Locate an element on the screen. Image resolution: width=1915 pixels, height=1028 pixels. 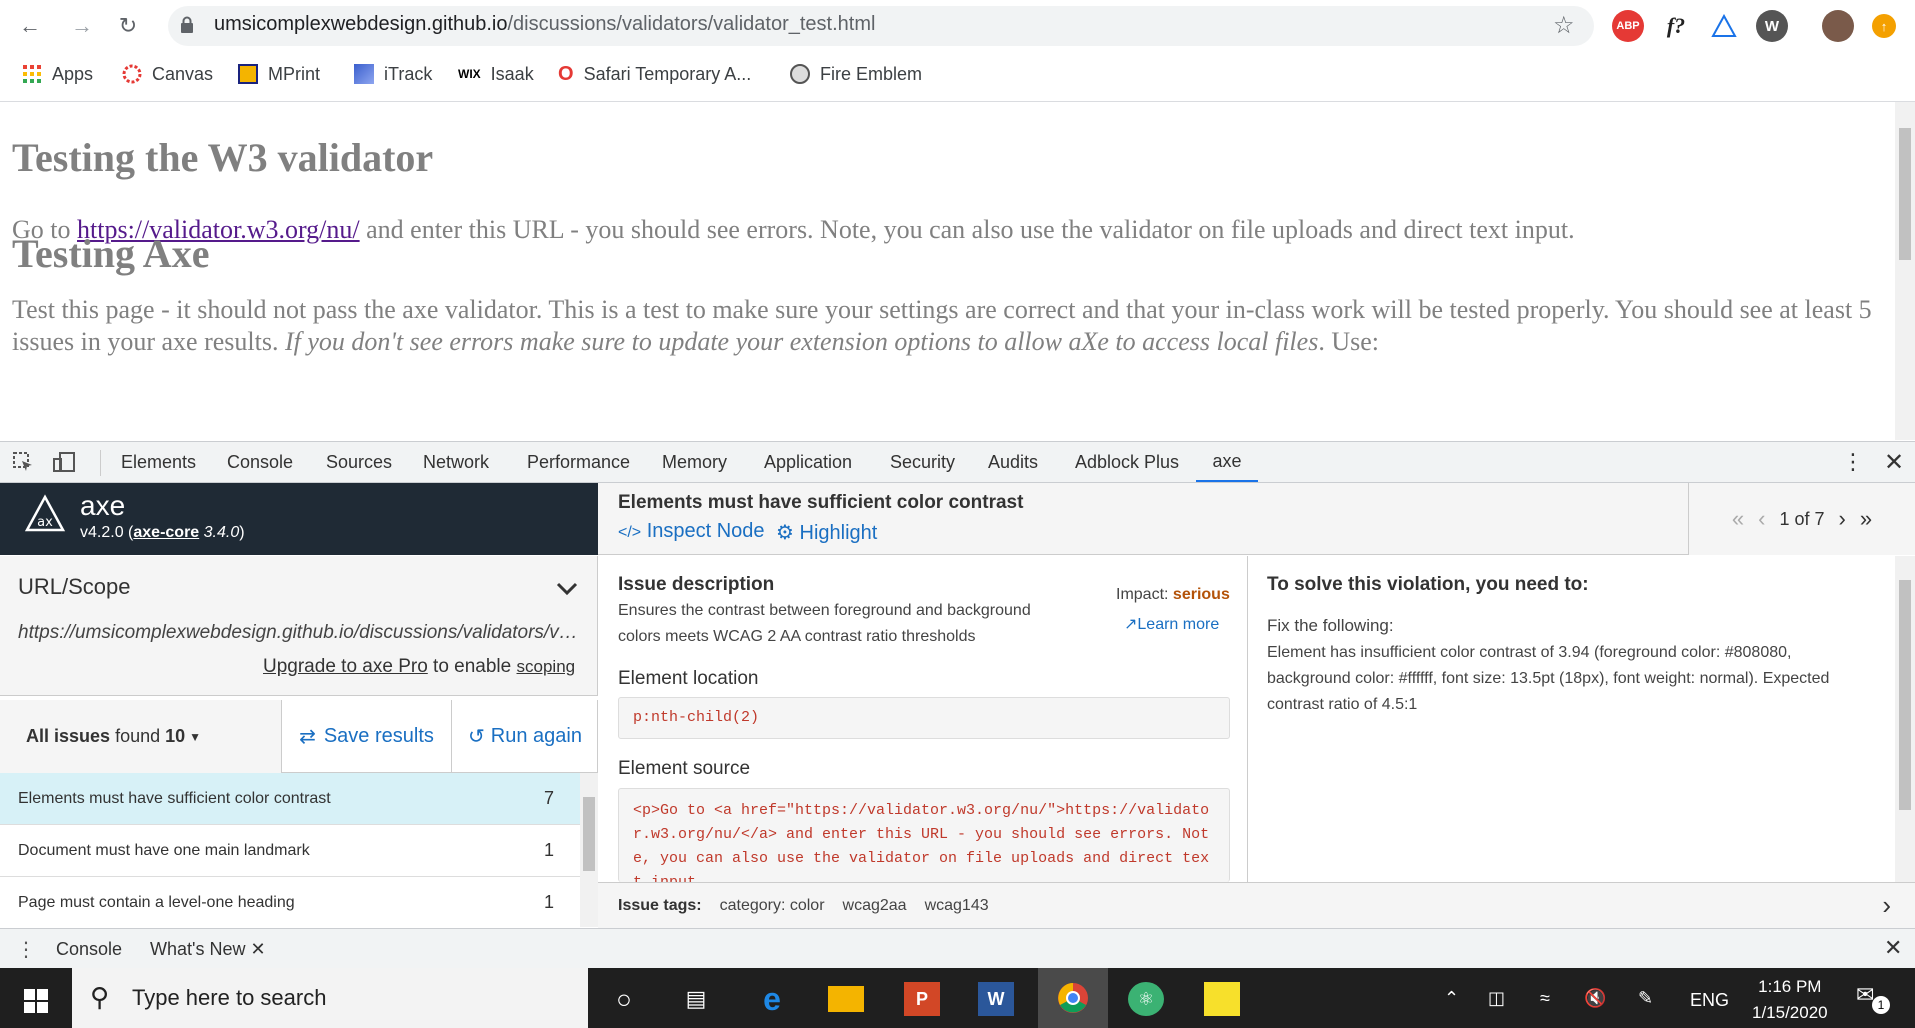
pen-icon: ✎ is located at coordinates (1645, 998).